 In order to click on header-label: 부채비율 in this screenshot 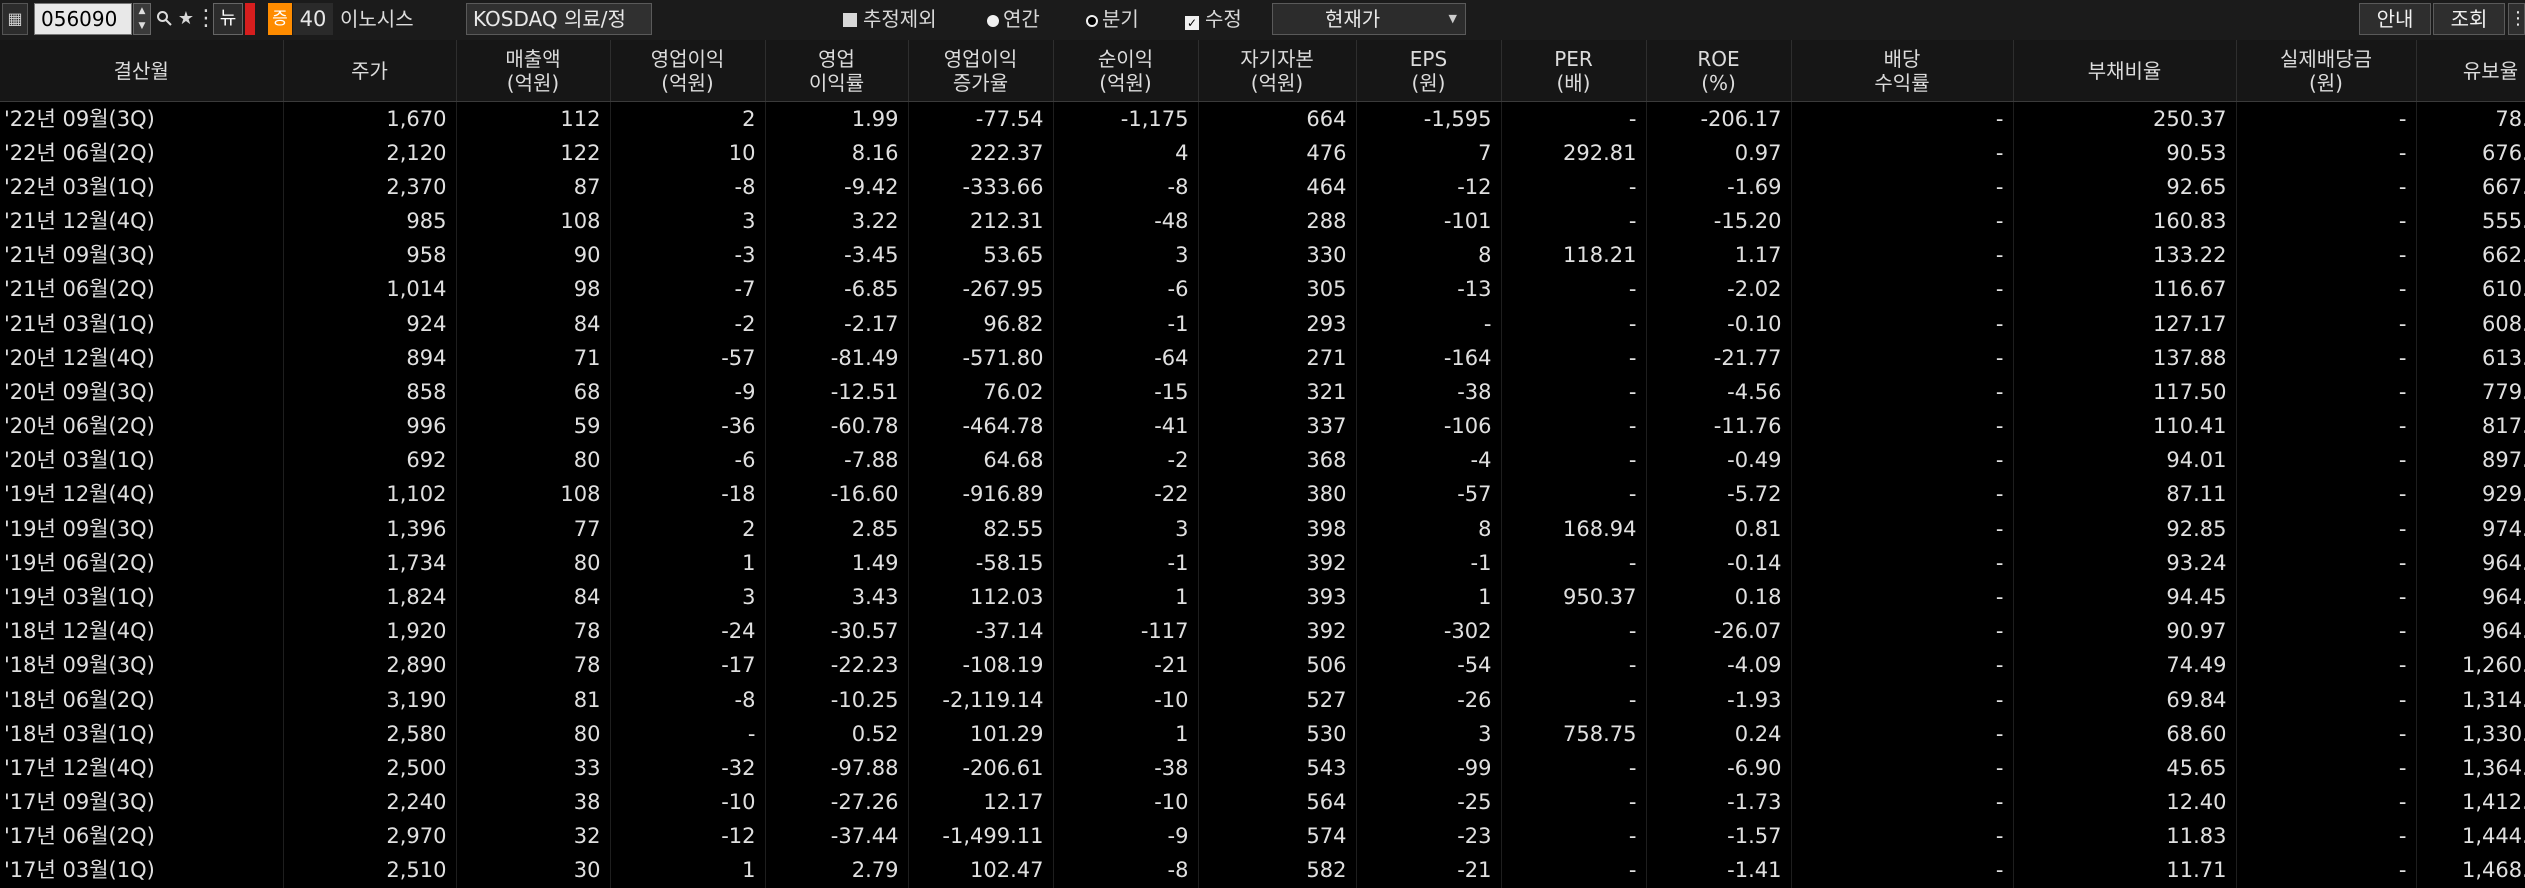, I will do `click(2124, 70)`.